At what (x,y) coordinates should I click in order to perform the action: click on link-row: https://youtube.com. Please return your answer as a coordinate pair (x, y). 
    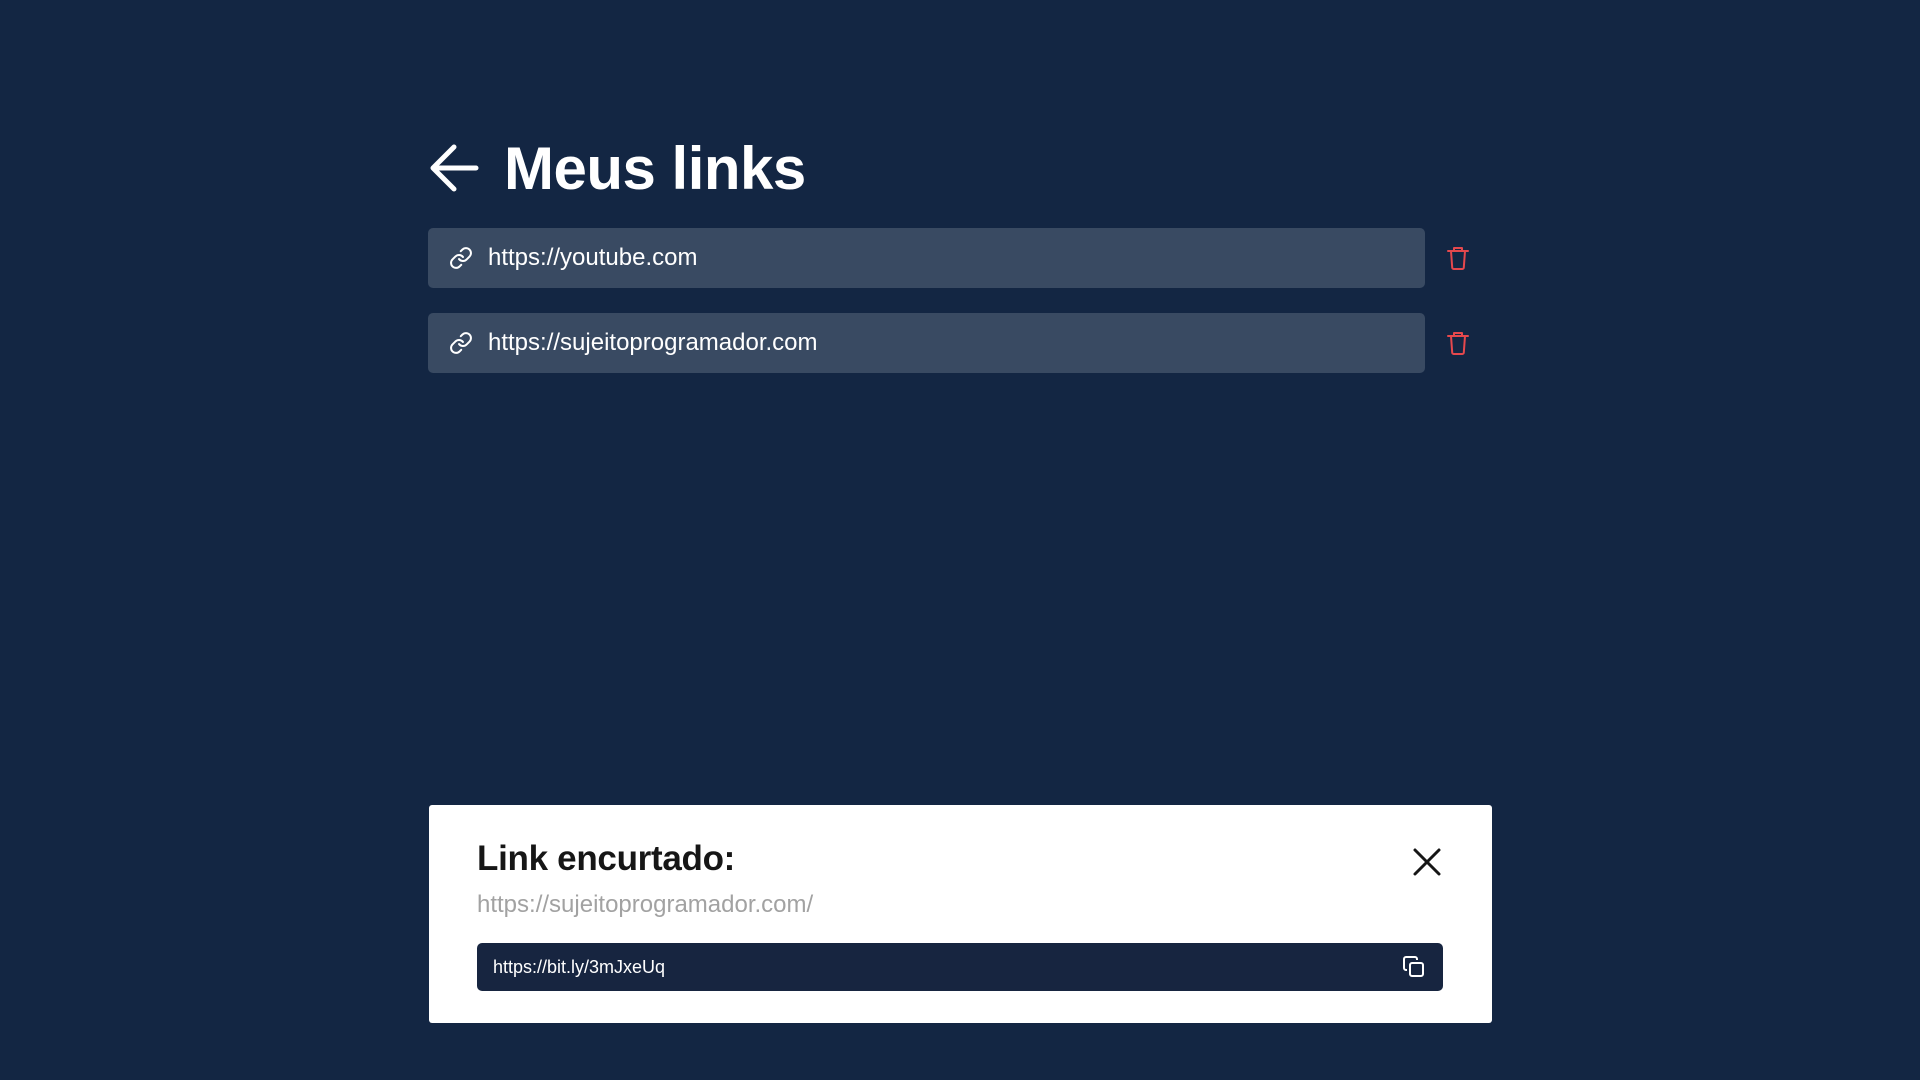
    Looking at the image, I should click on (953, 258).